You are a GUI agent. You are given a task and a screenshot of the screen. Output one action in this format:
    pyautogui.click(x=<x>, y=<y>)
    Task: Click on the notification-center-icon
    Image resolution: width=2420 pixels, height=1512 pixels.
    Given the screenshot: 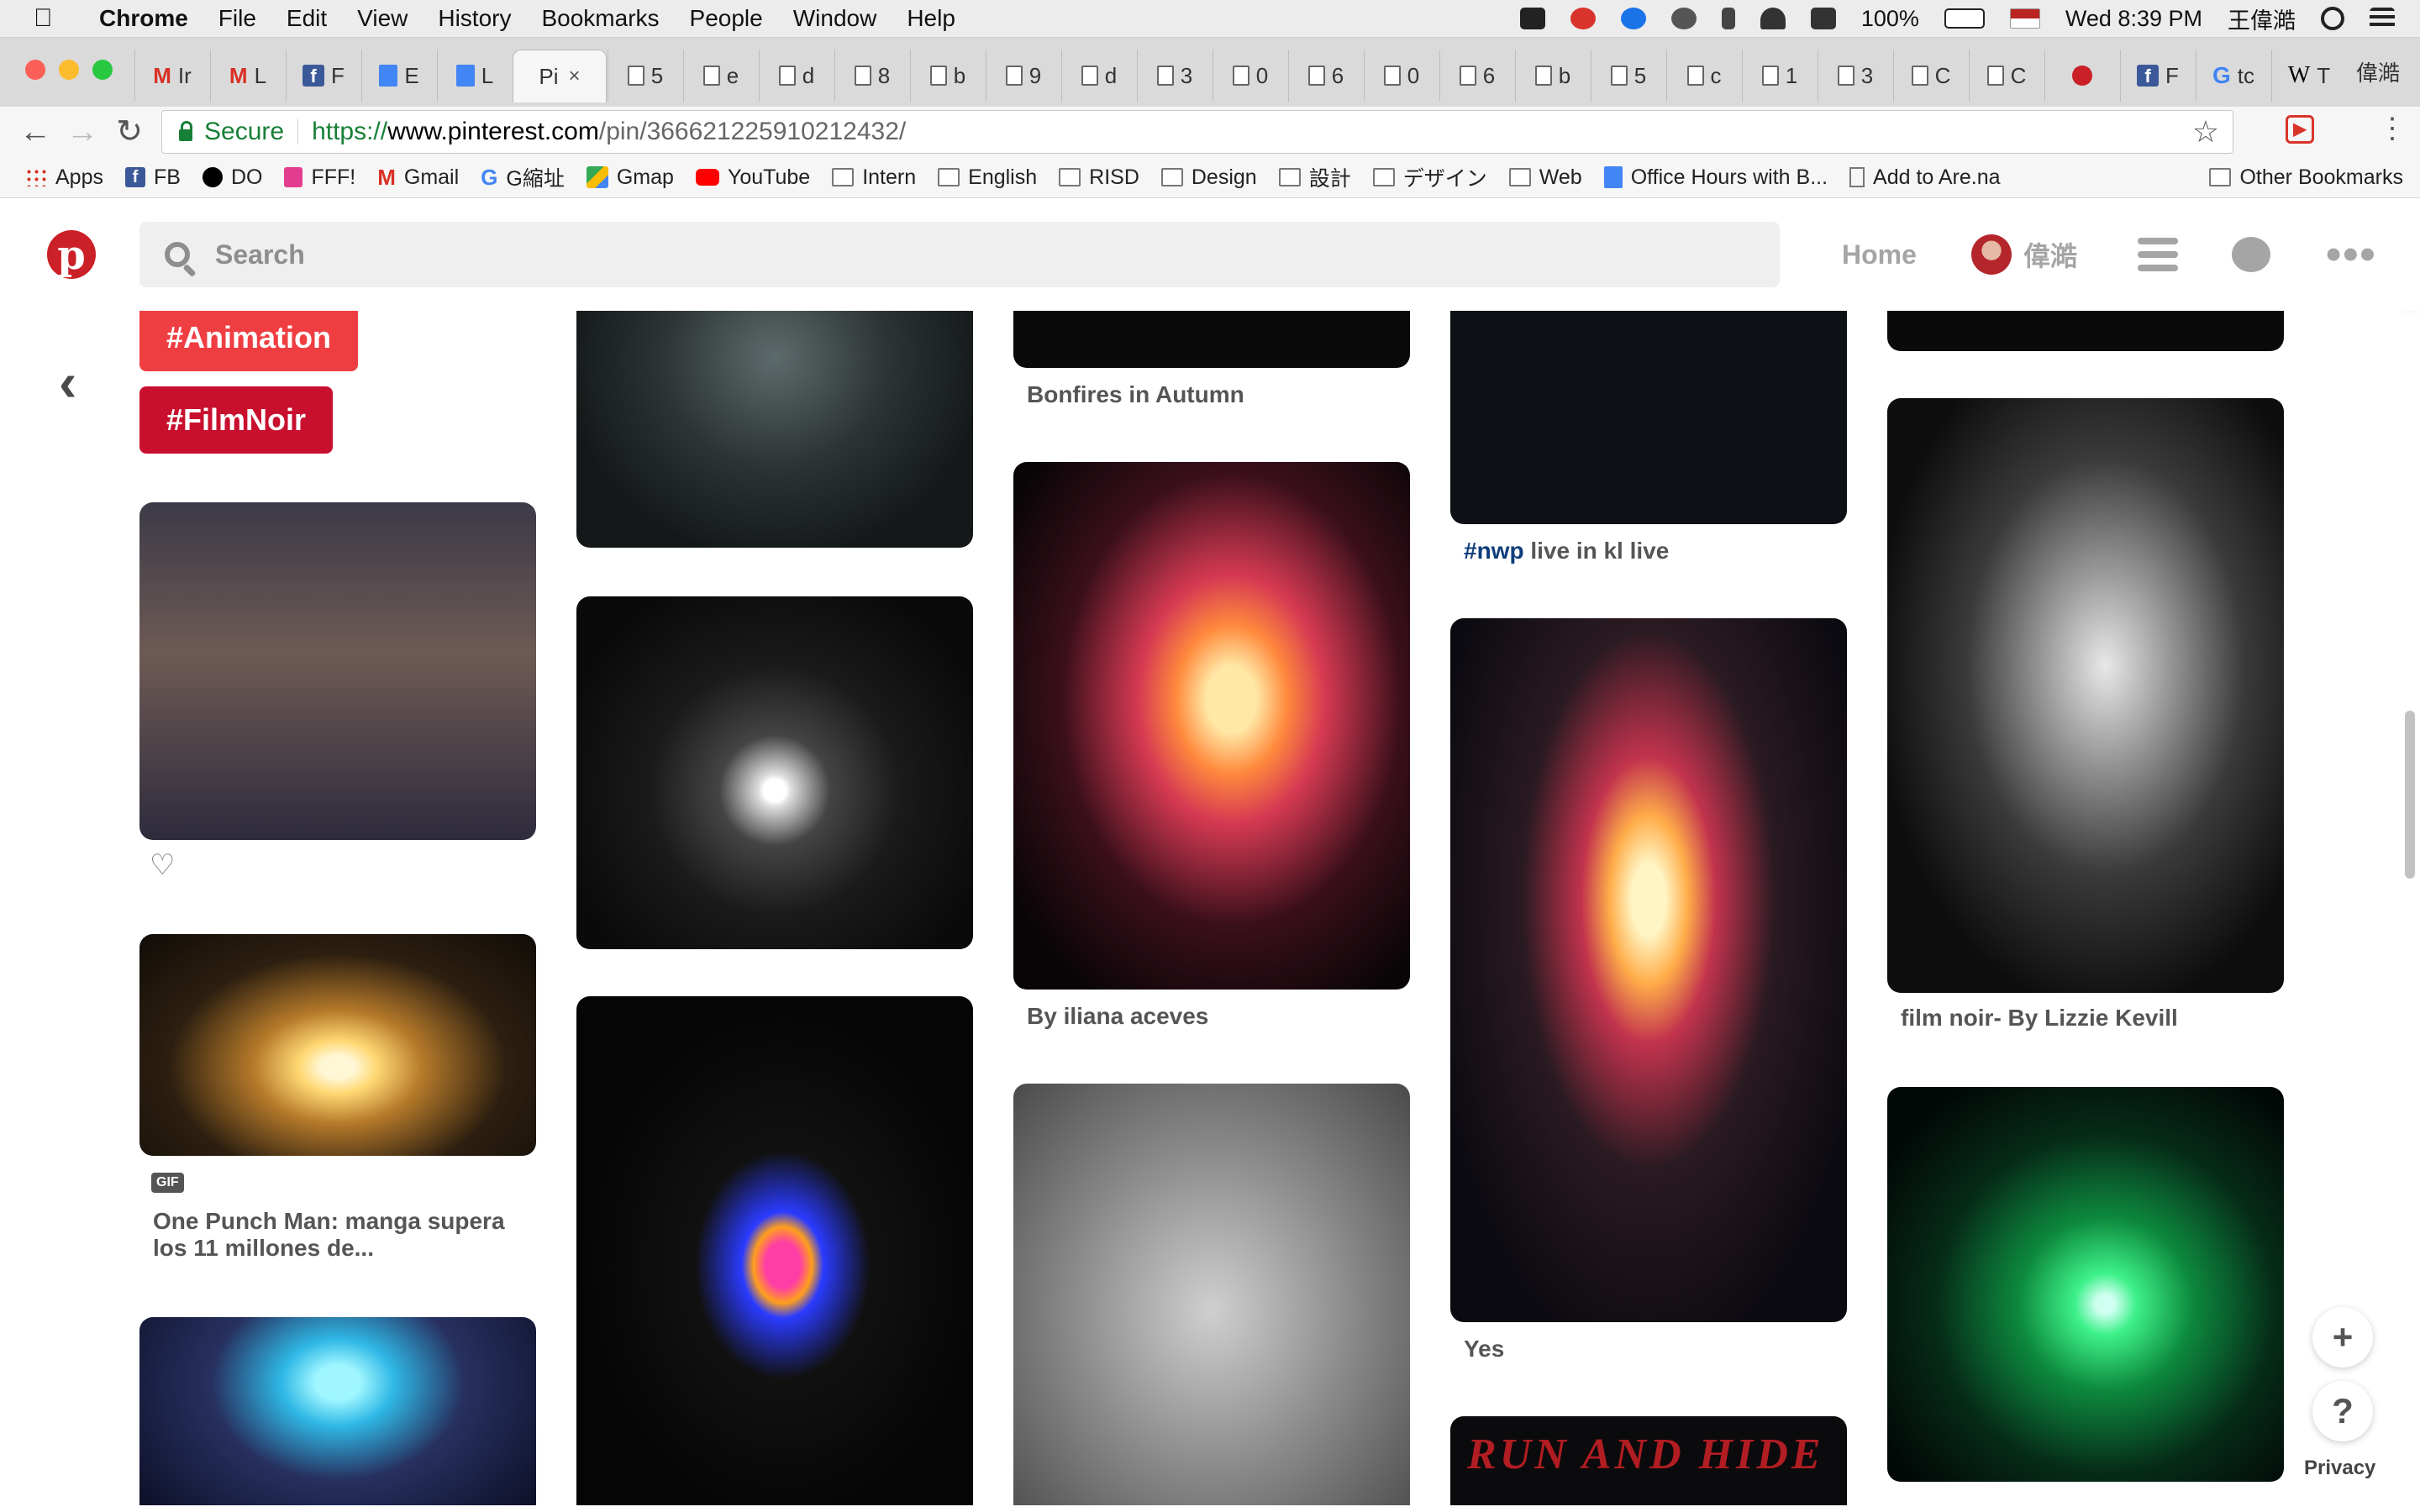 What is the action you would take?
    pyautogui.click(x=2383, y=18)
    